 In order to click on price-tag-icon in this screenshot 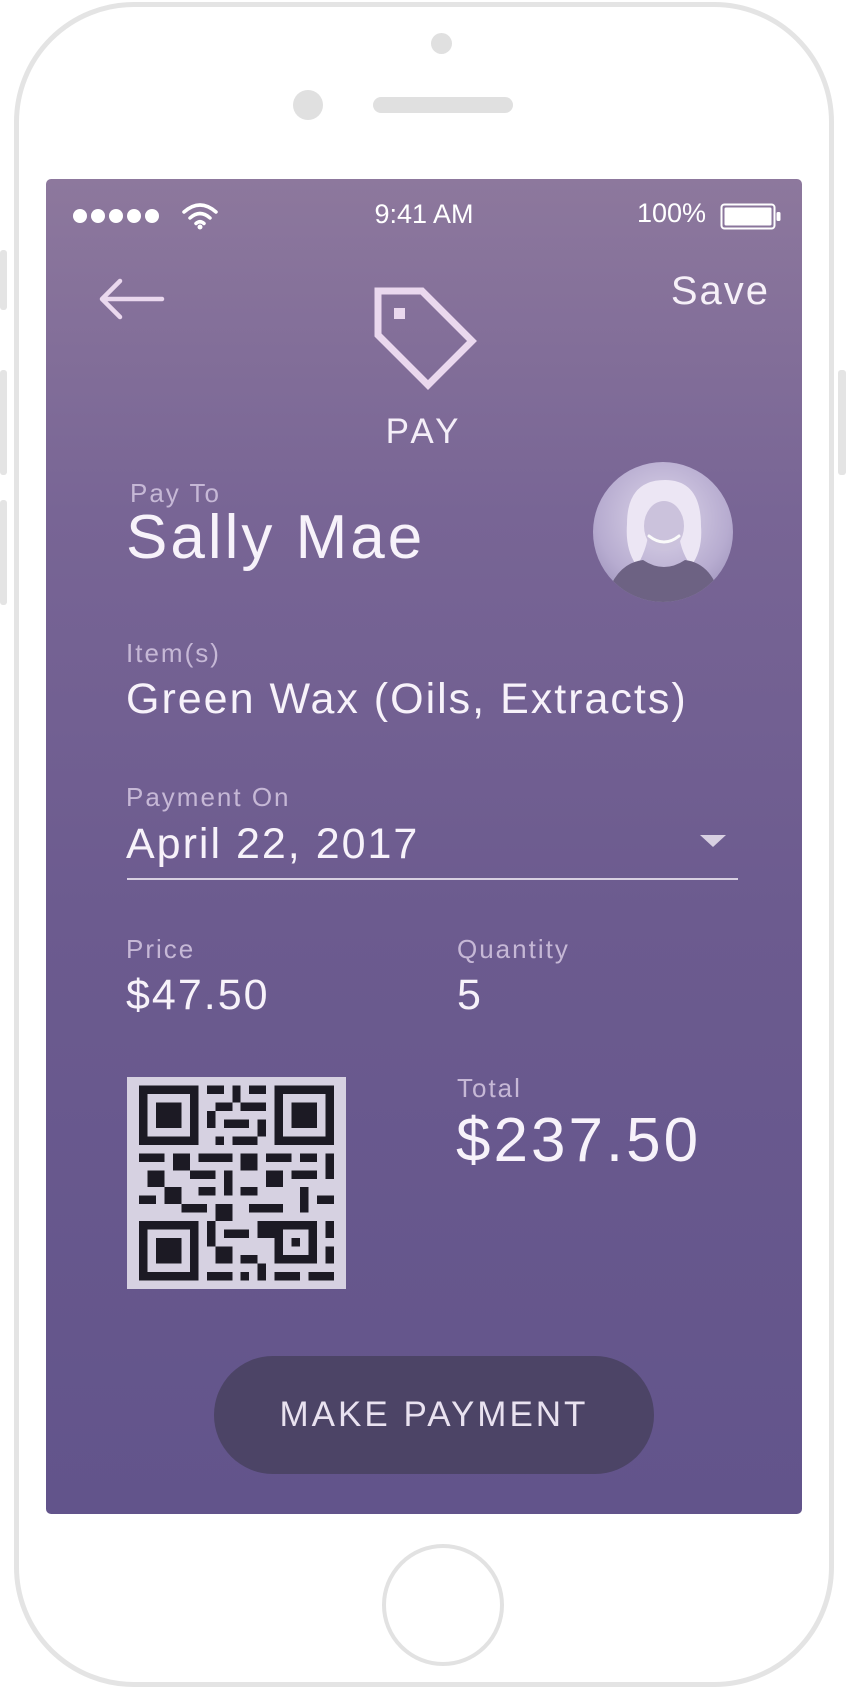, I will do `click(425, 338)`.